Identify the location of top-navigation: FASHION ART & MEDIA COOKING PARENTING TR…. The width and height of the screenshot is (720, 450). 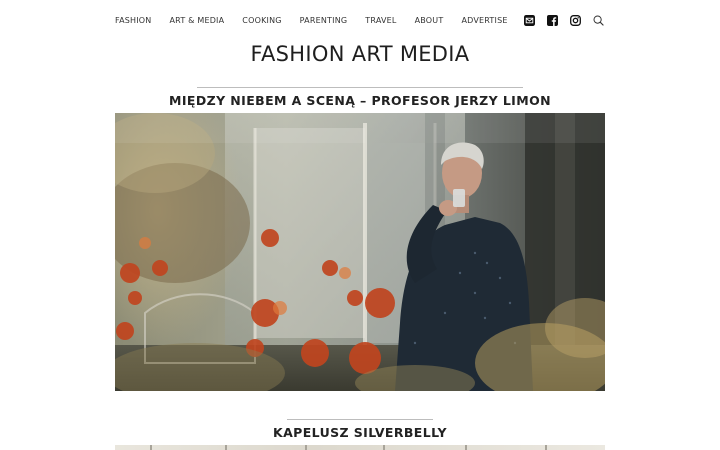
(360, 20).